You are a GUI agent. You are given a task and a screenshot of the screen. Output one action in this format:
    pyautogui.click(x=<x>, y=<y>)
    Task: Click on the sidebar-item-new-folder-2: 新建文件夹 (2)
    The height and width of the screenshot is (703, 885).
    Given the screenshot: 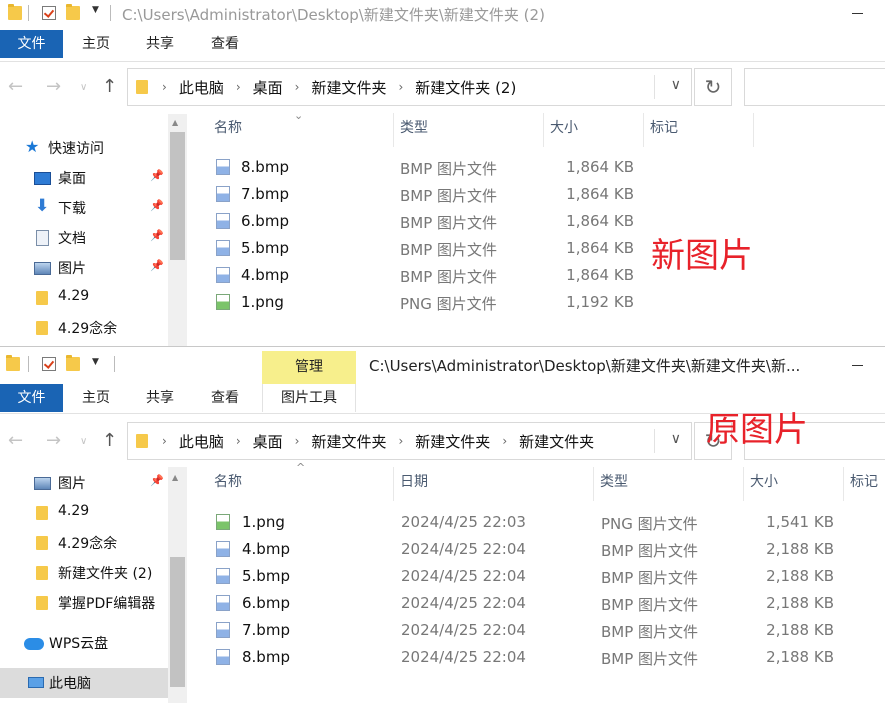 What is the action you would take?
    pyautogui.click(x=84, y=573)
    